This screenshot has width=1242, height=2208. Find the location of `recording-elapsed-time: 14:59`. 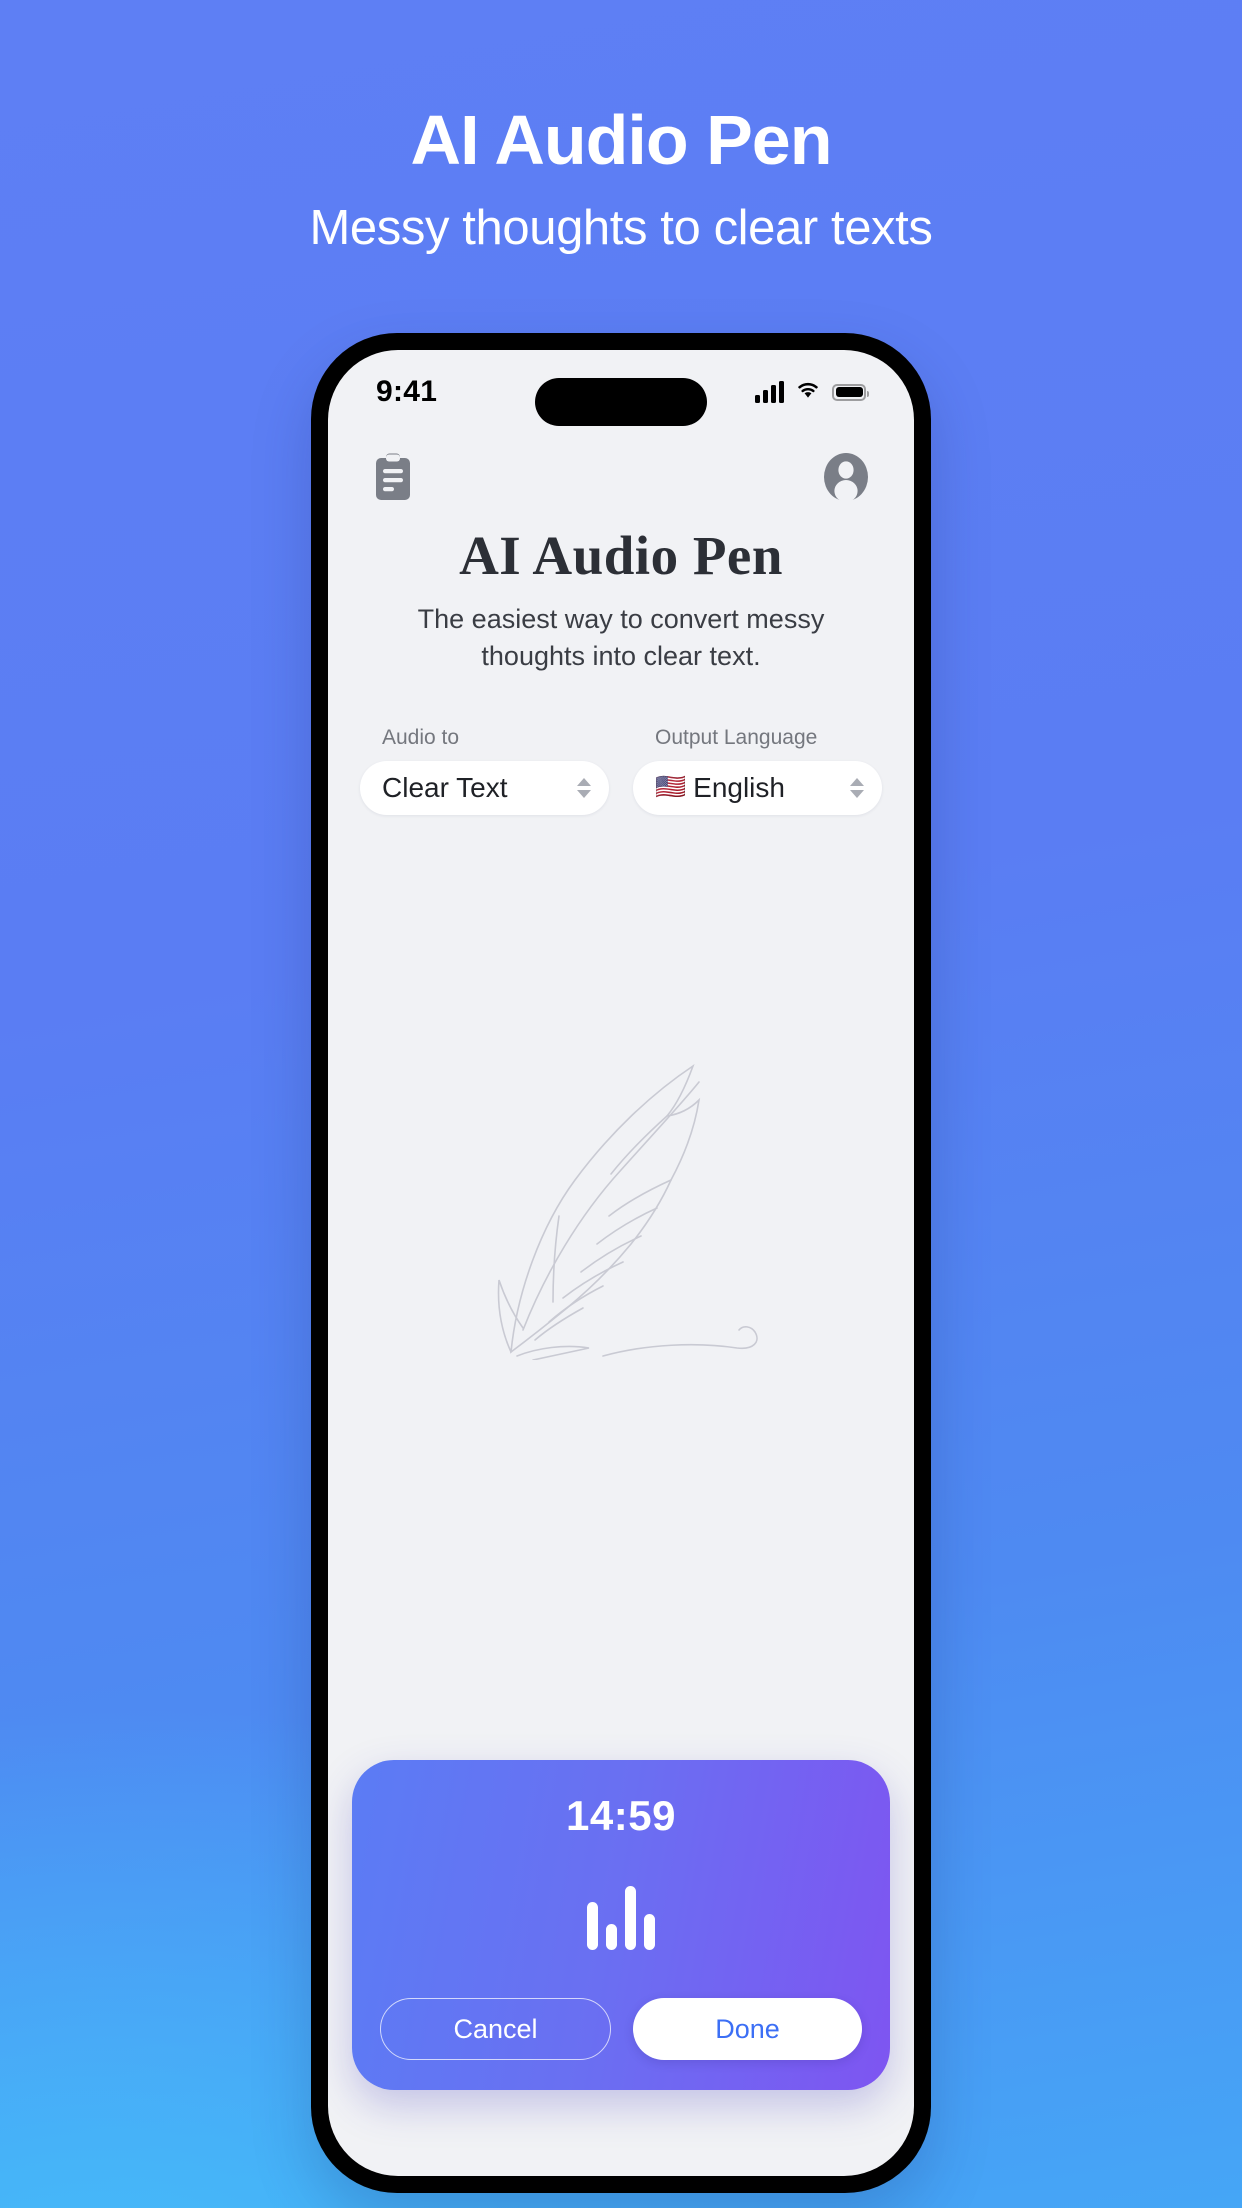

recording-elapsed-time: 14:59 is located at coordinates (621, 1816).